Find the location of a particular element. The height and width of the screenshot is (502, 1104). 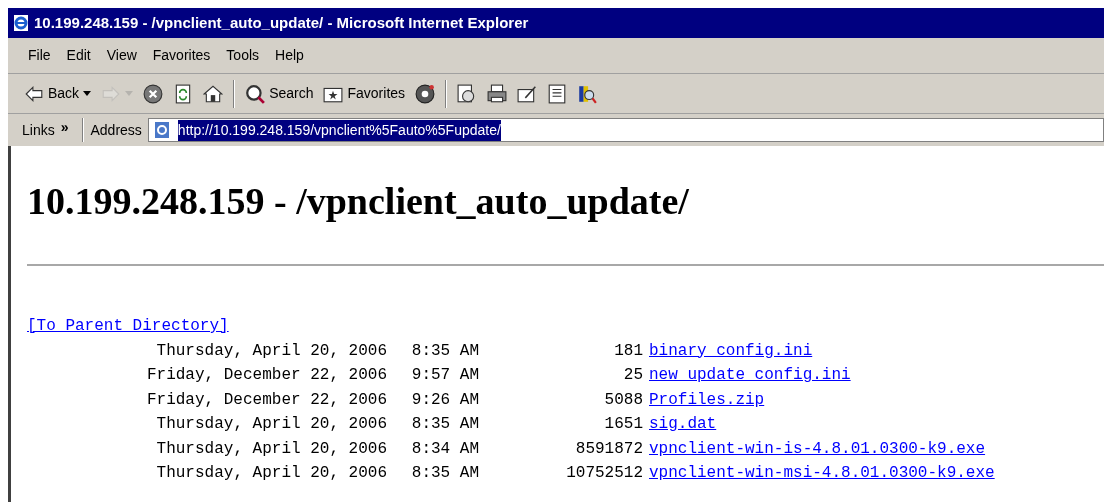

forward-arrow-icon is located at coordinates (111, 93).